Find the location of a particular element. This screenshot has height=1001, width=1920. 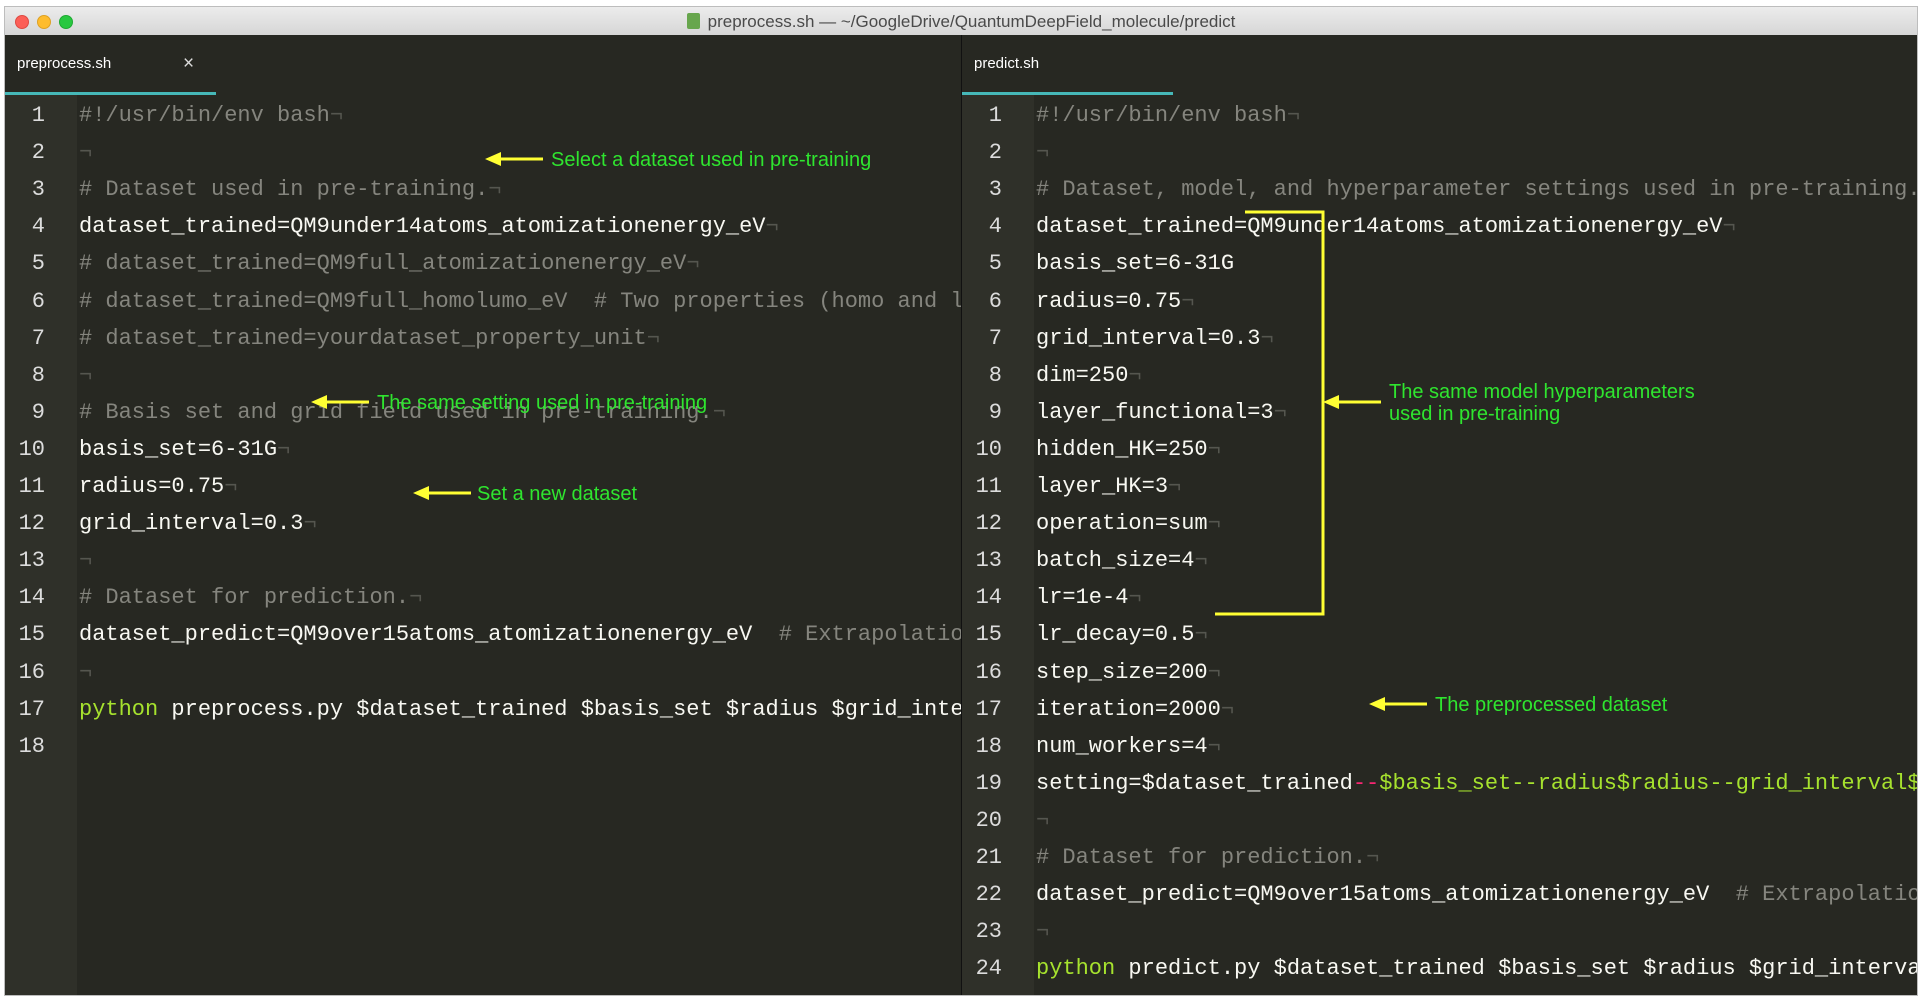

code-text: lr=1e-4¬ is located at coordinates (1089, 597).